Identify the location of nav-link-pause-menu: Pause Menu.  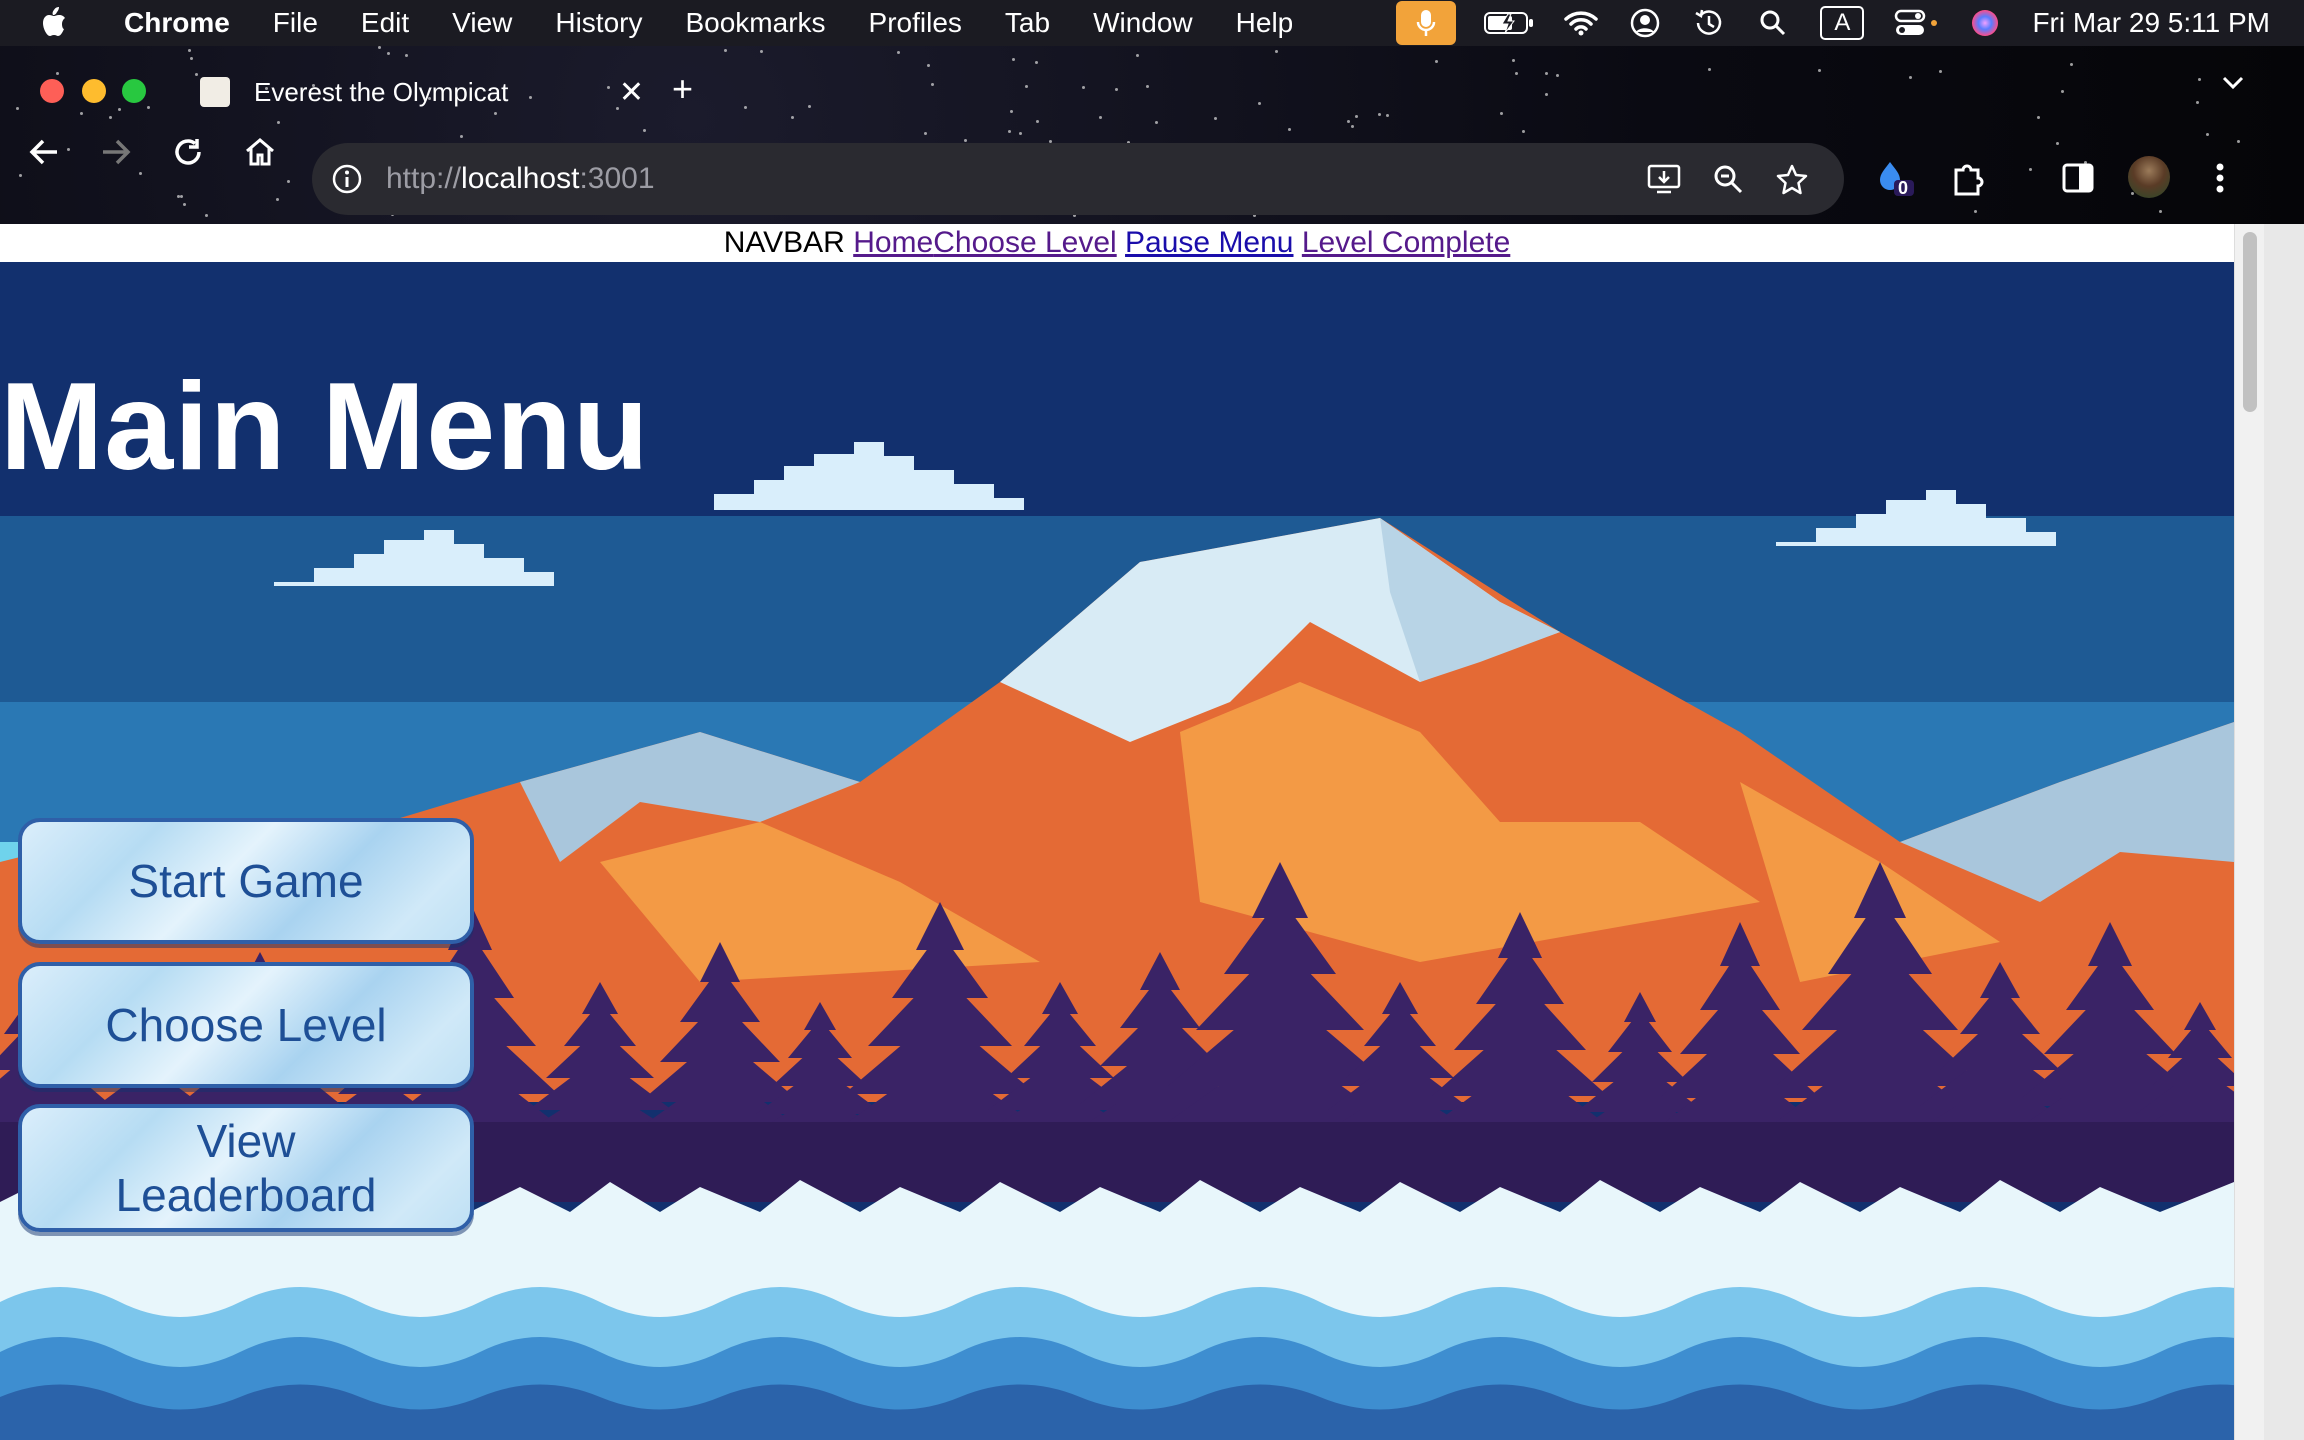
(1209, 242).